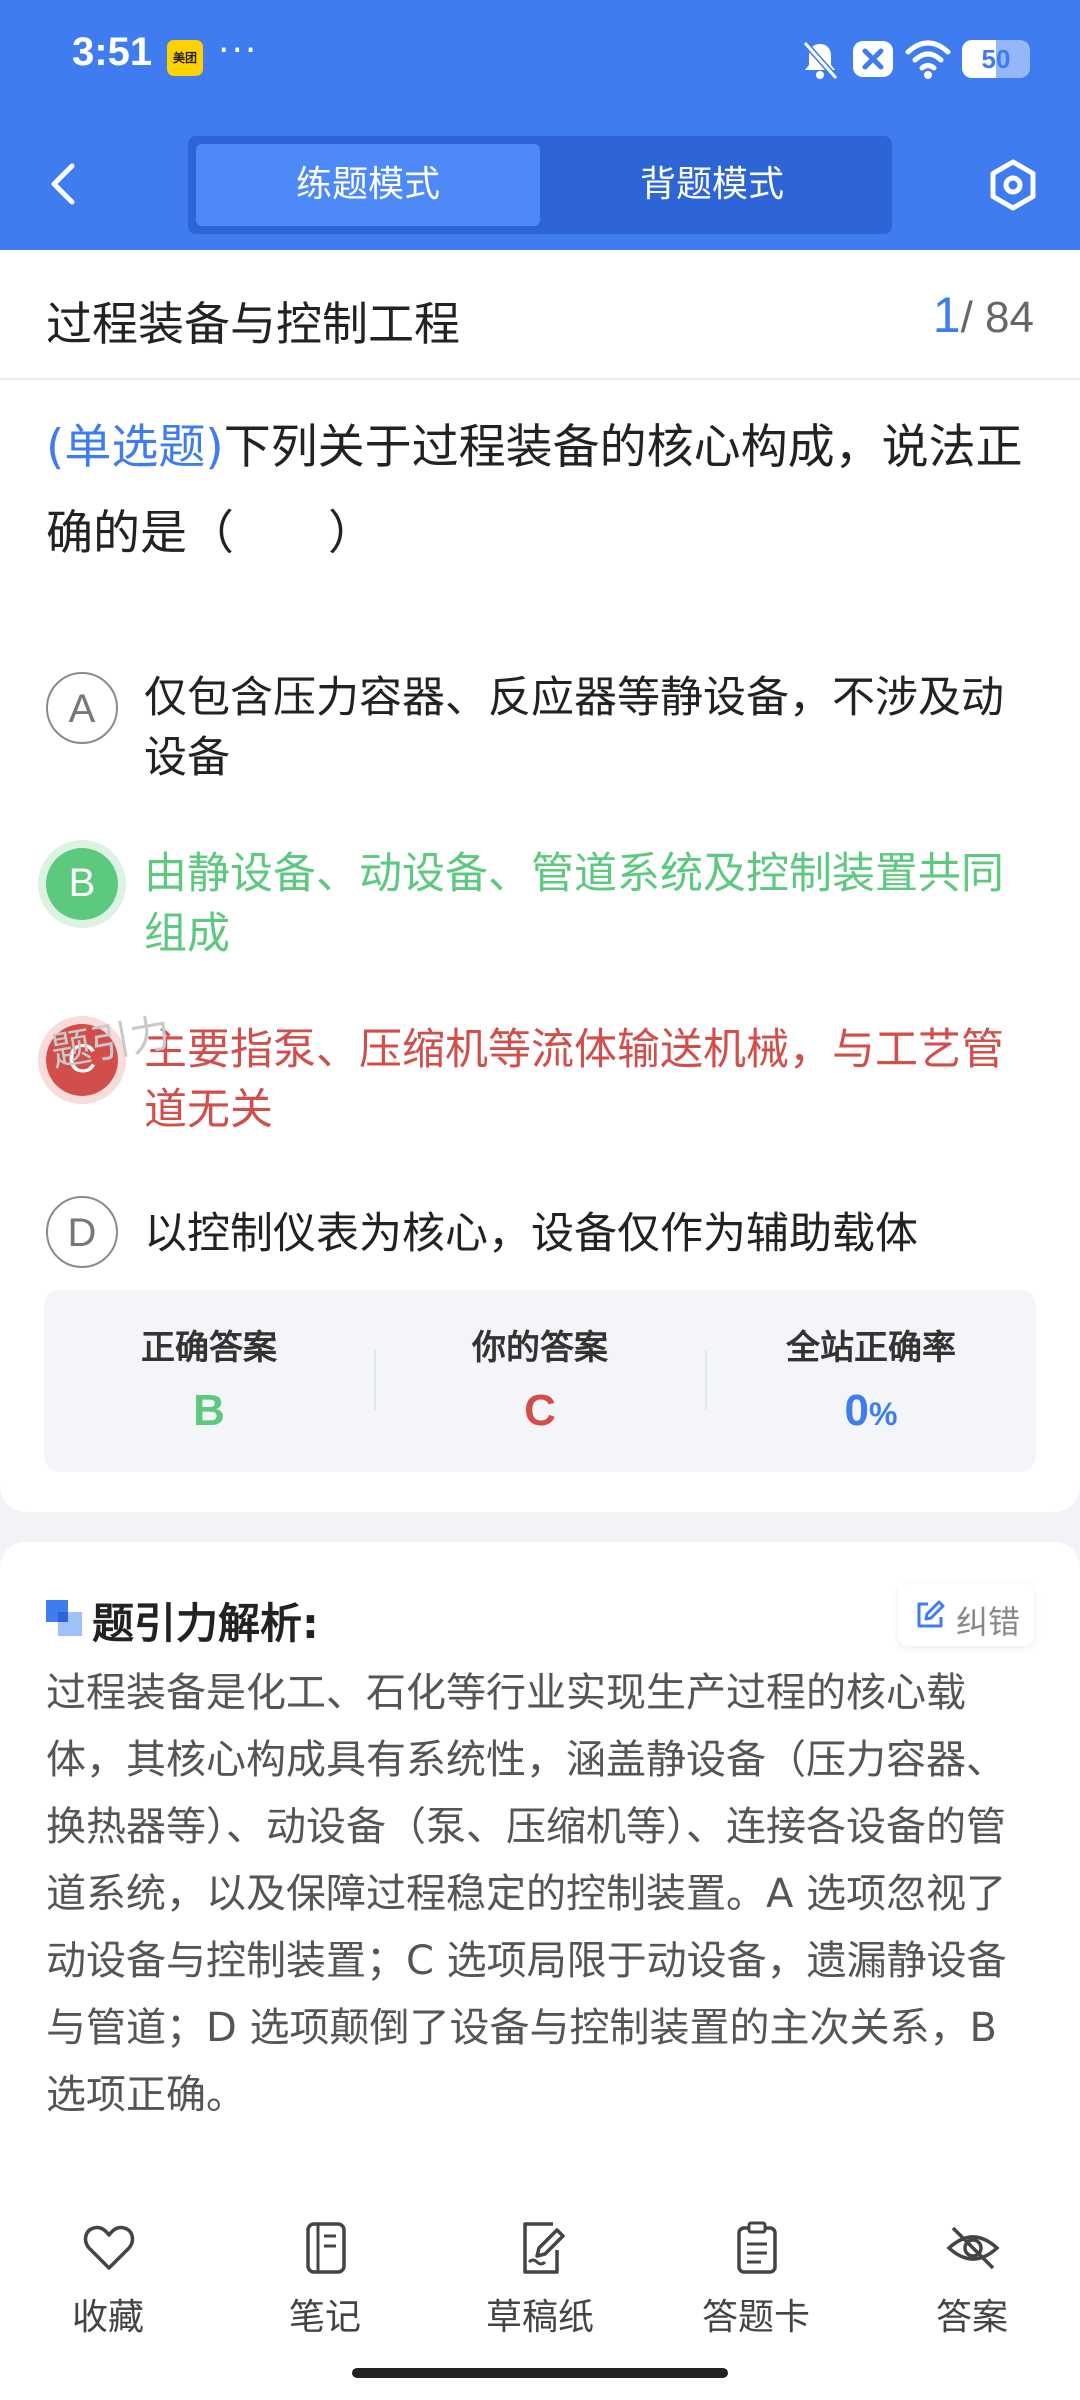  Describe the element at coordinates (1013, 185) in the screenshot. I see `settings-icon` at that location.